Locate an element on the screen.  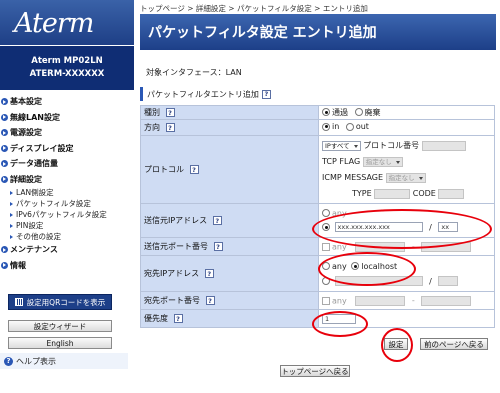
logo-banner: Aterm is located at coordinates (67, 23).